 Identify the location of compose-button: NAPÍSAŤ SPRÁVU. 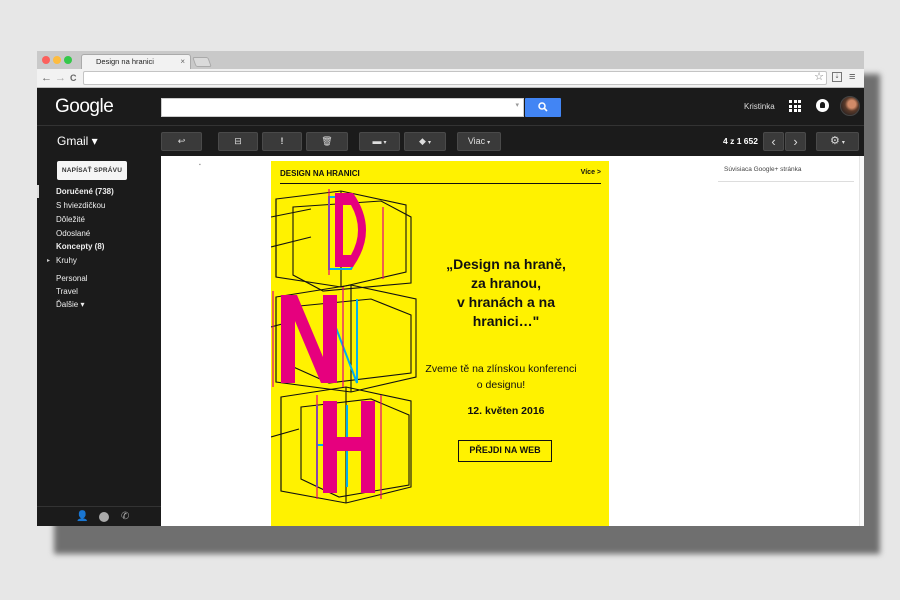
(92, 170).